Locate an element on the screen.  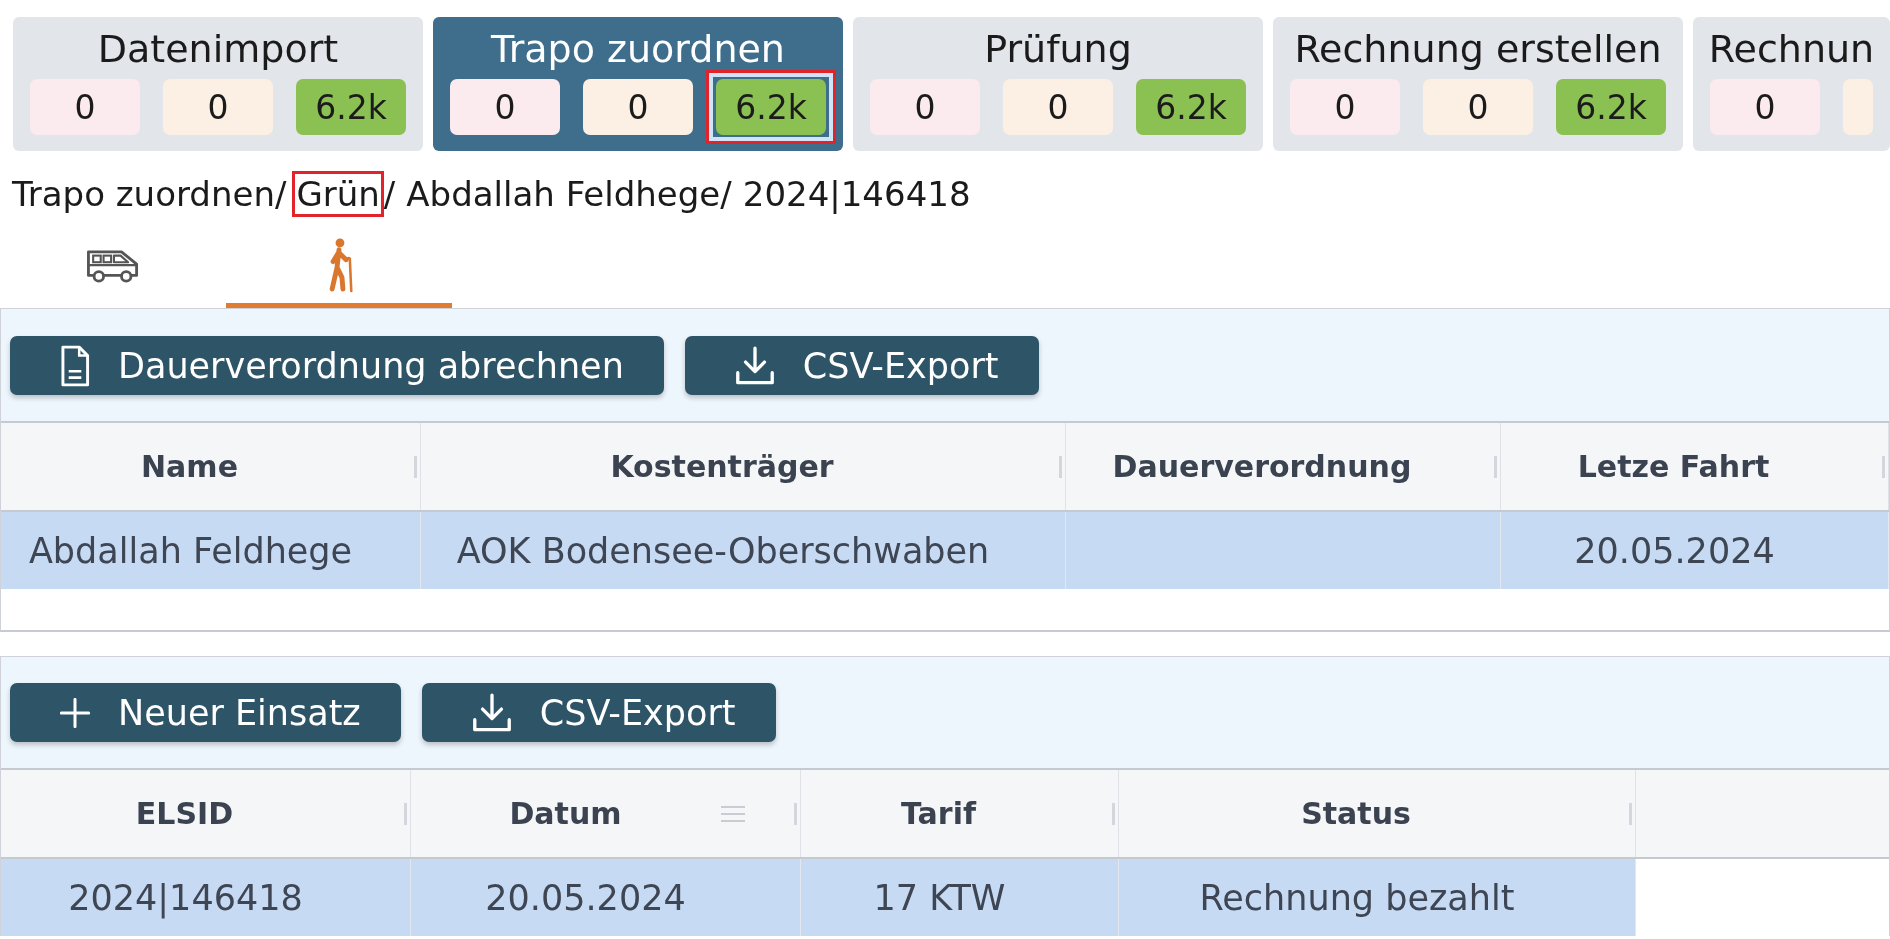
table-row: Abdallah Feldhege AOK Bodensee-Oberschwaben 20.05.2024 is located at coordinates (945, 550).